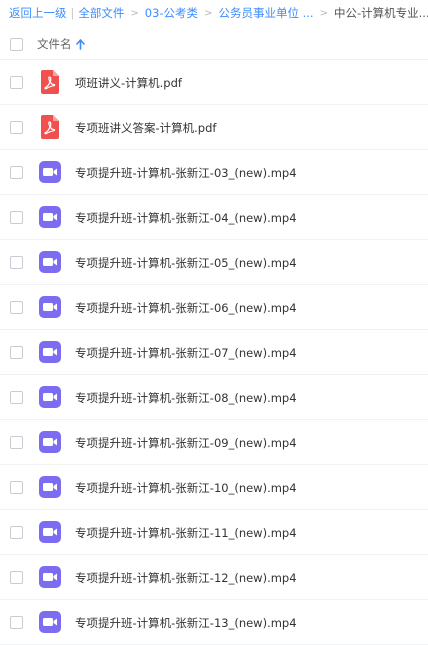 This screenshot has width=428, height=645. Describe the element at coordinates (186, 488) in the screenshot. I see `file-name: 专项提升班-计算机-张新江-10_(new).mp4` at that location.